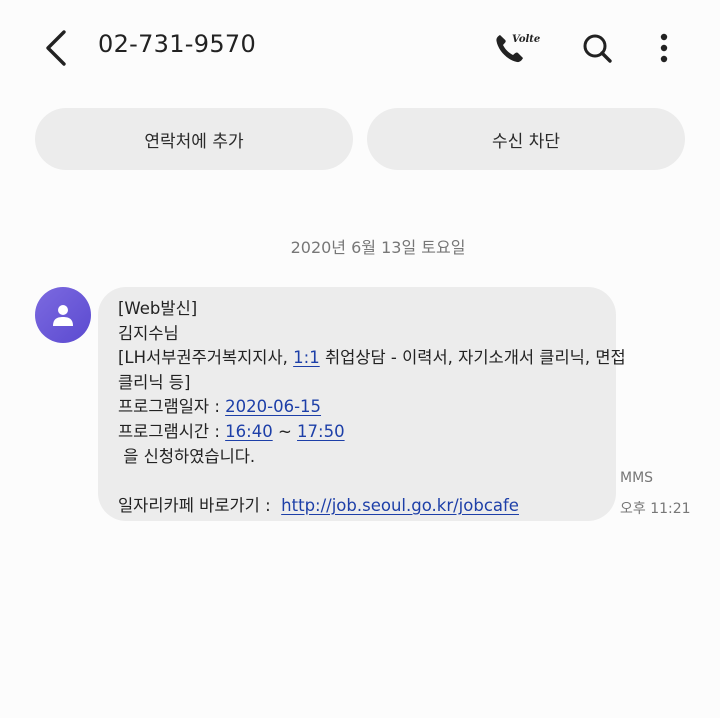 Image resolution: width=720 pixels, height=718 pixels. What do you see at coordinates (357, 432) in the screenshot?
I see `message-line: 프로그램시간 : 16:40 ~ 17:50` at bounding box center [357, 432].